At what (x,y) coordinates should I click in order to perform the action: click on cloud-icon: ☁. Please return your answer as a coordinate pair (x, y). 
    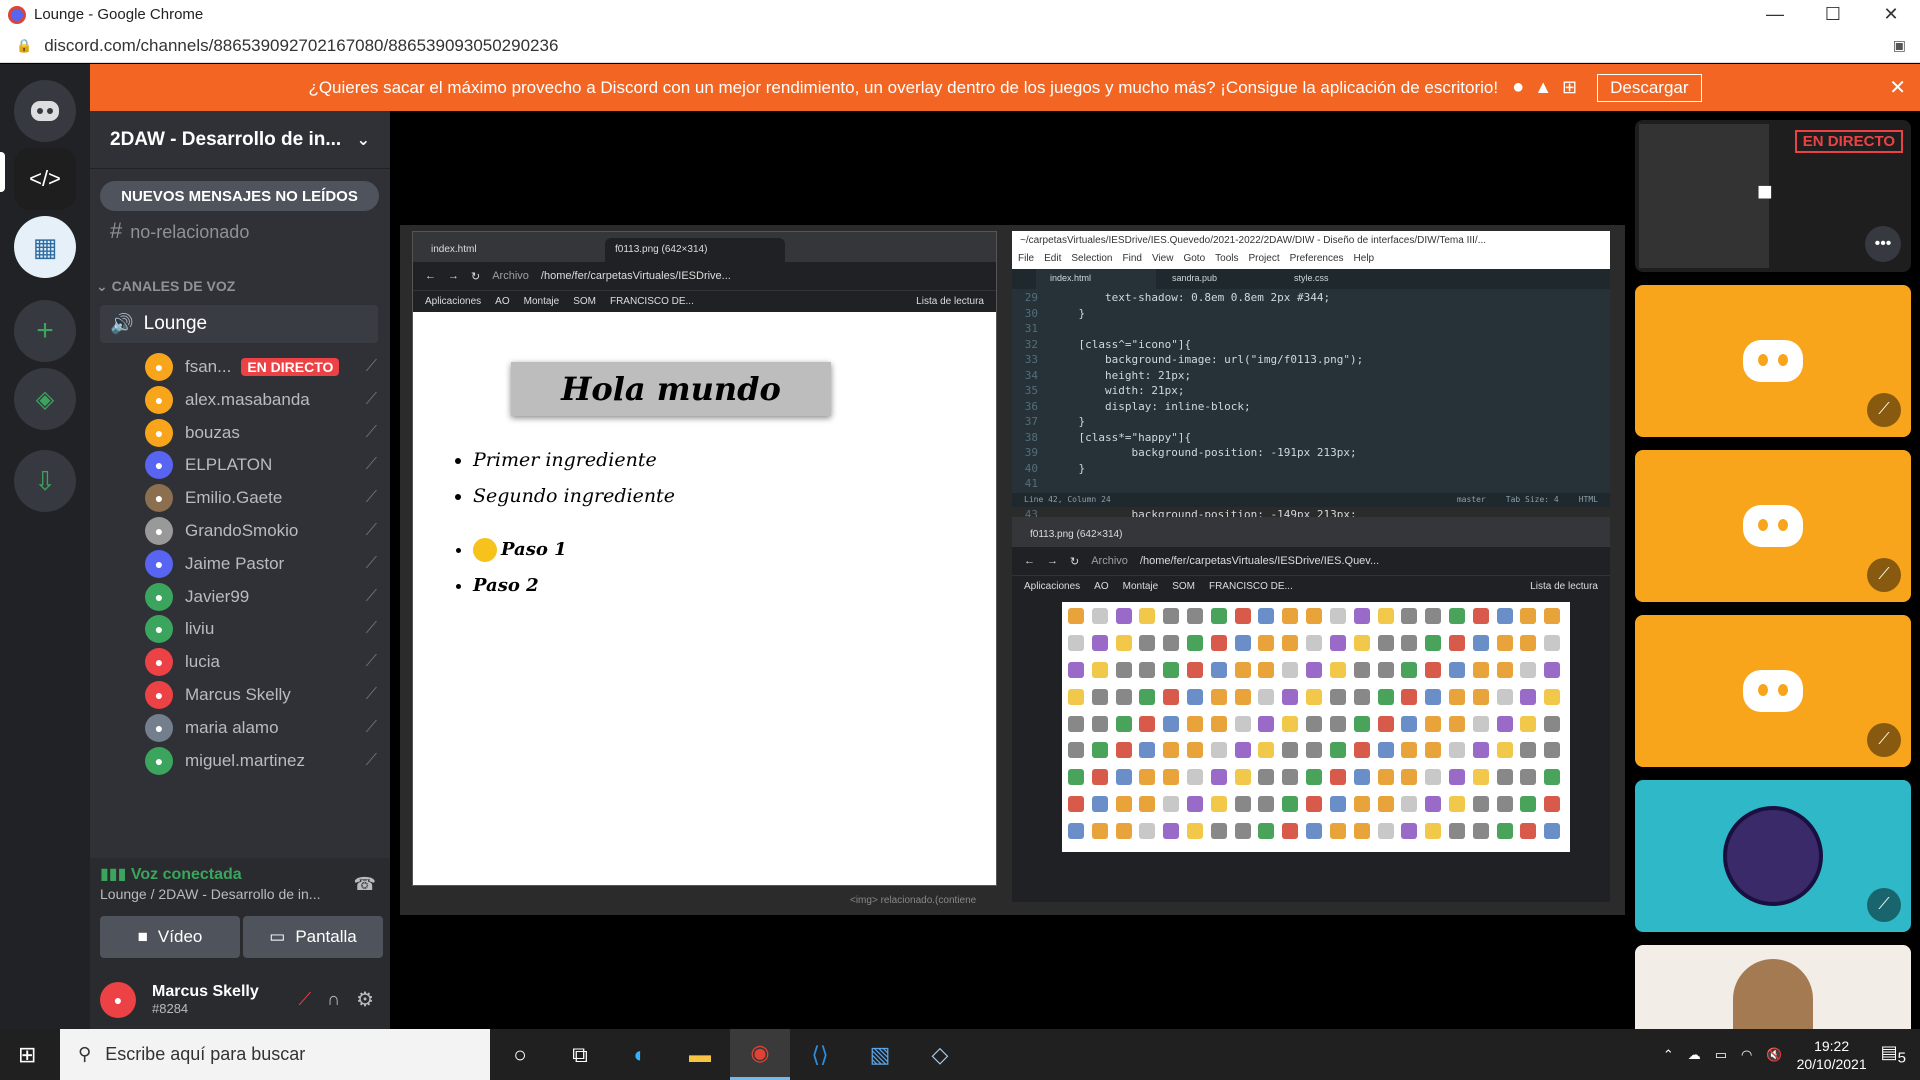
    Looking at the image, I should click on (1694, 1055).